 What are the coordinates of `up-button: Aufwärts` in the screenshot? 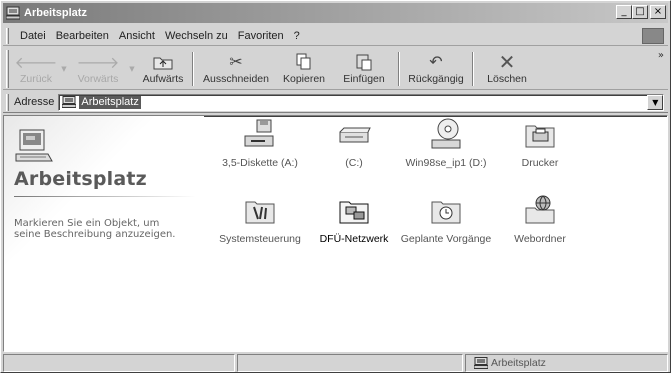 It's located at (163, 69).